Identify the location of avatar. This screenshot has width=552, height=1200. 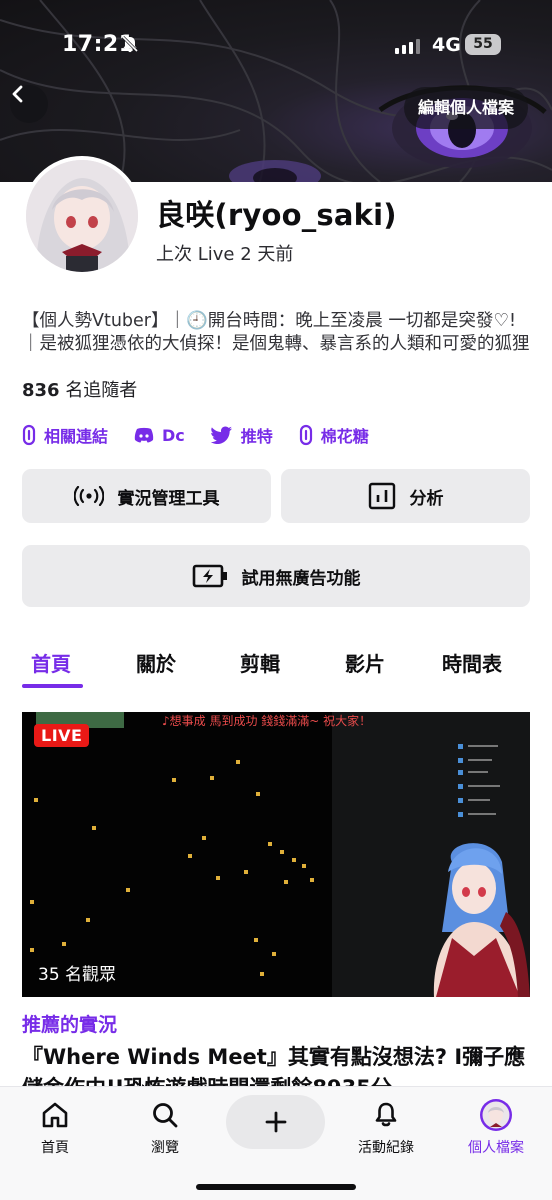
(82, 216).